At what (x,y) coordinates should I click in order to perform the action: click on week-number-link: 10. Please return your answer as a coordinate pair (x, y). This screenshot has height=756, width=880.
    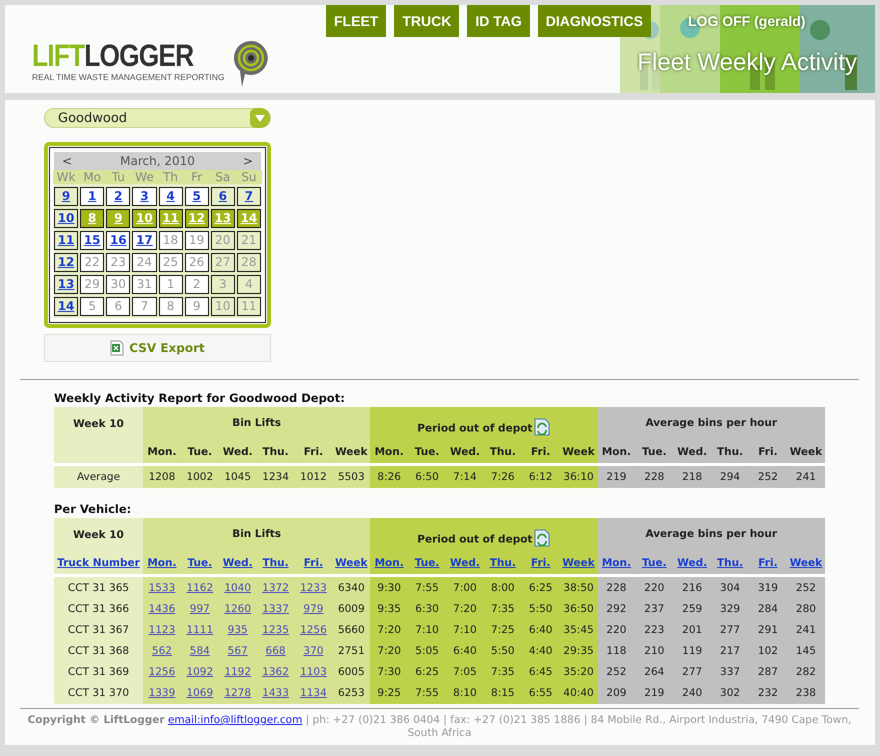
    Looking at the image, I should click on (66, 218).